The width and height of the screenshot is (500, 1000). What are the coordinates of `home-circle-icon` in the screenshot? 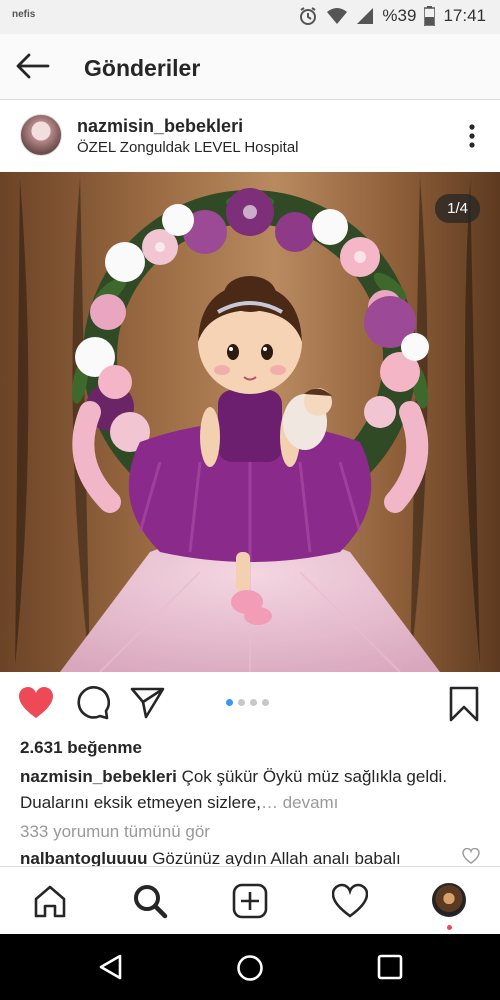 It's located at (250, 968).